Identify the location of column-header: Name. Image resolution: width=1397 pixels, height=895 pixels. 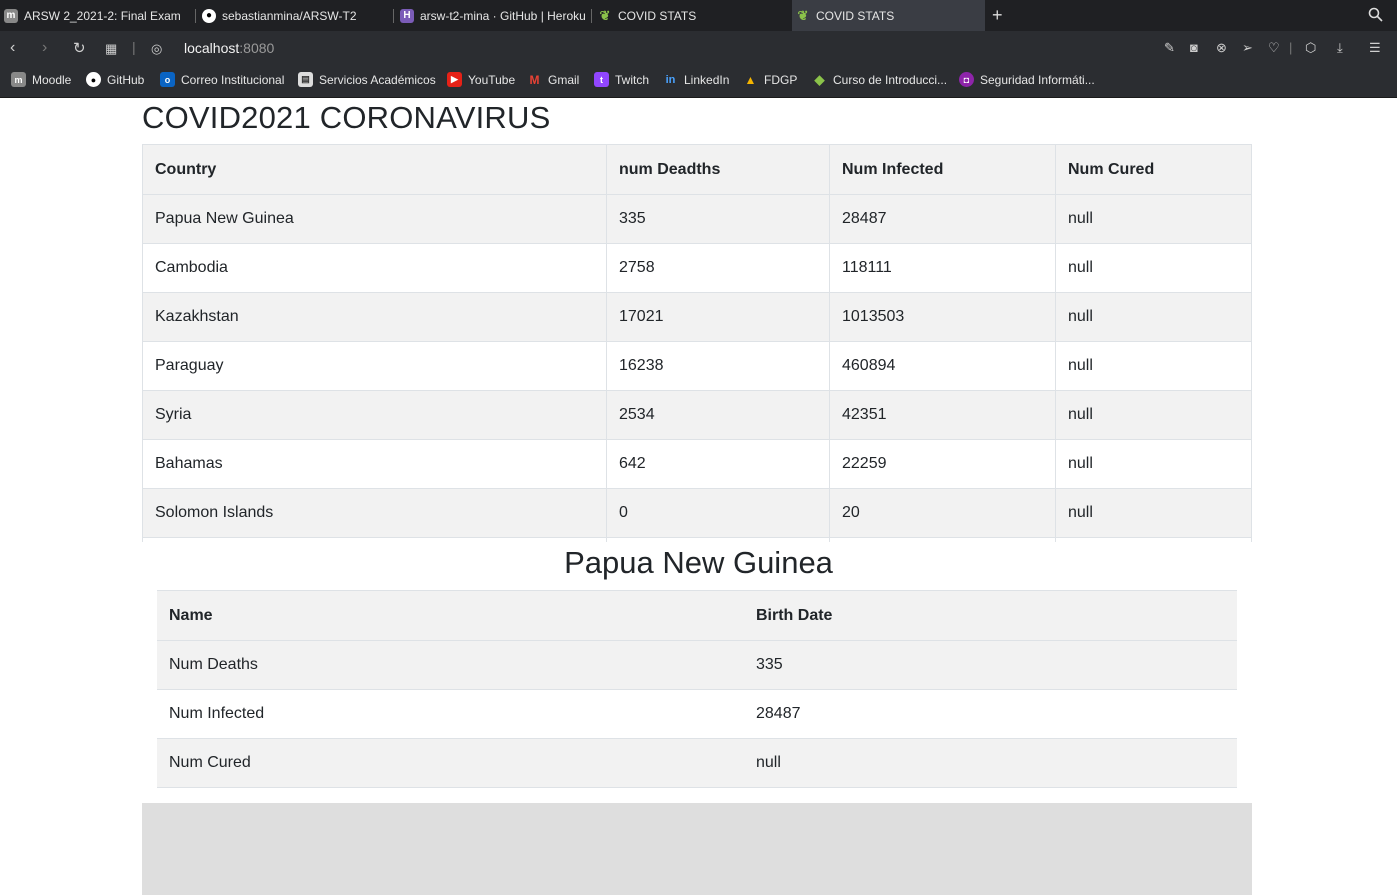
(450, 615).